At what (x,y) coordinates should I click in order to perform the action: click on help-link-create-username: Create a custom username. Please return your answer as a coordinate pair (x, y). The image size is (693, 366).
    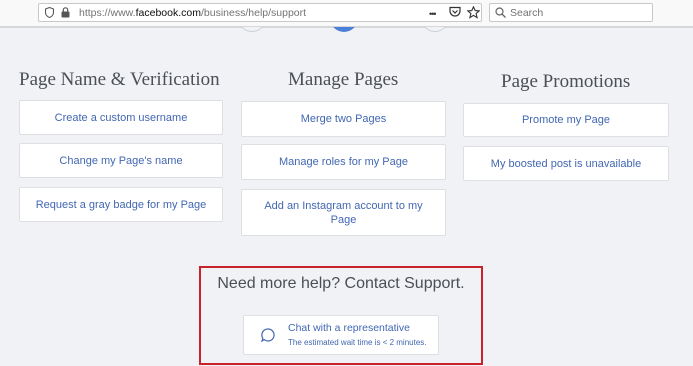
    Looking at the image, I should click on (121, 117).